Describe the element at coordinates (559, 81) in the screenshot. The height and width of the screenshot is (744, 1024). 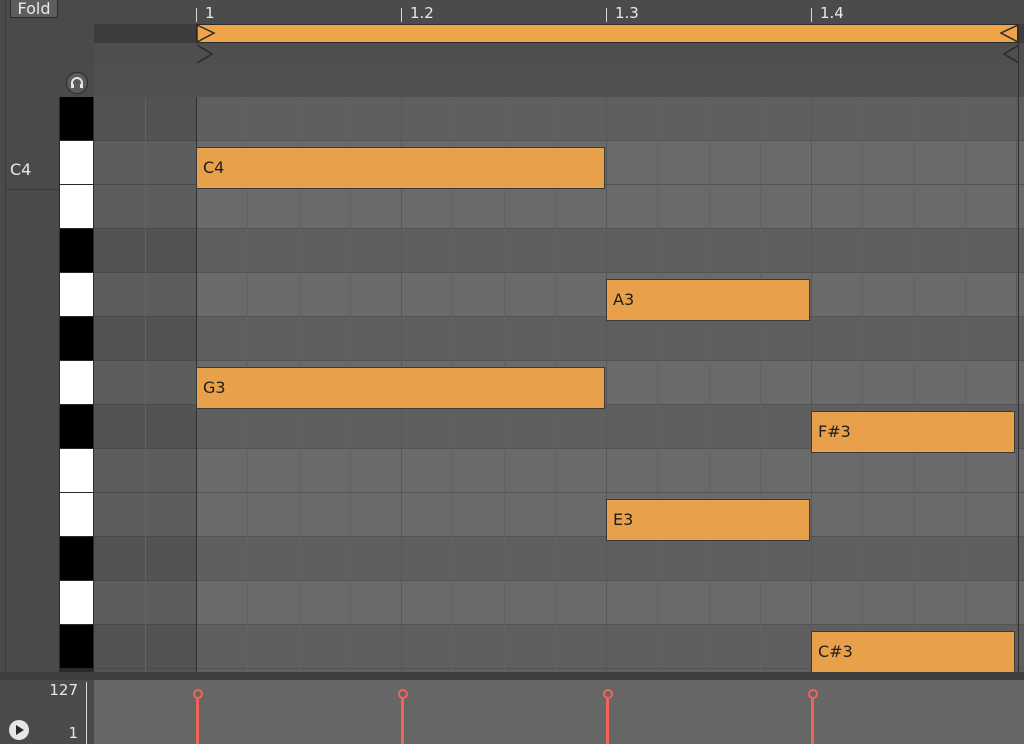
I see `note-header-row` at that location.